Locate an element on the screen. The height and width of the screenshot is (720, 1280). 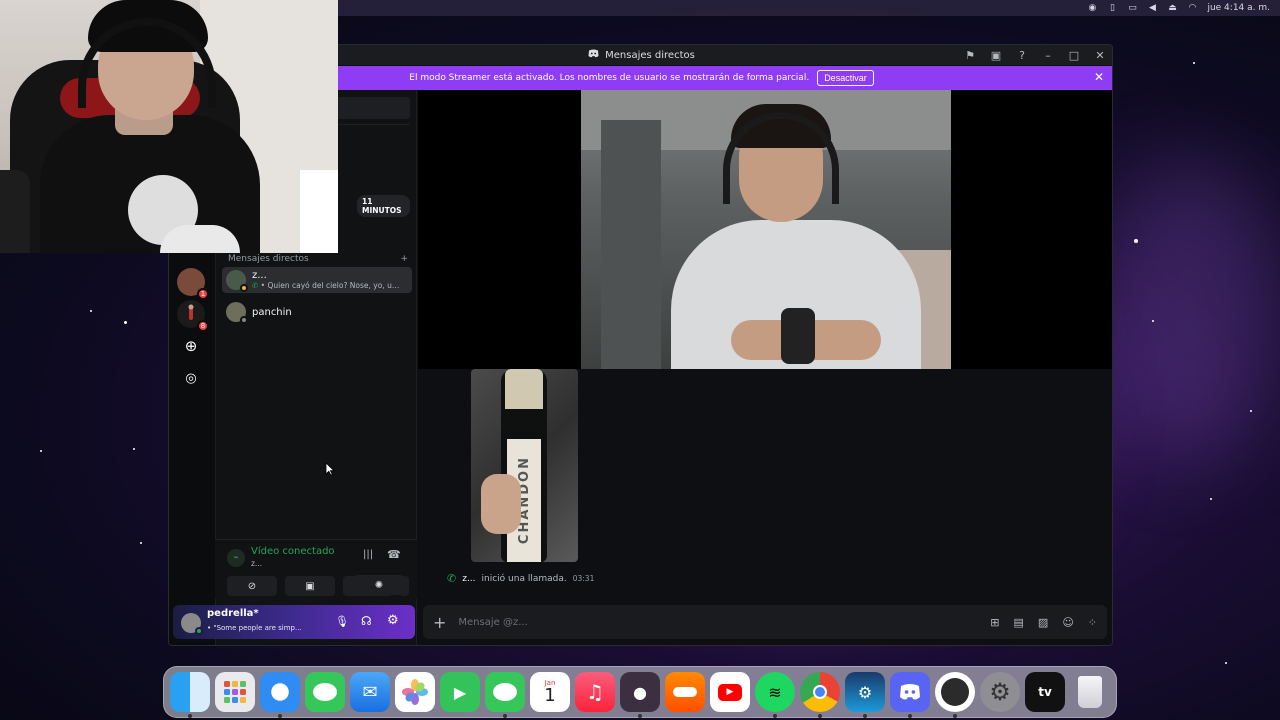
soundcloud-icon is located at coordinates (685, 692).